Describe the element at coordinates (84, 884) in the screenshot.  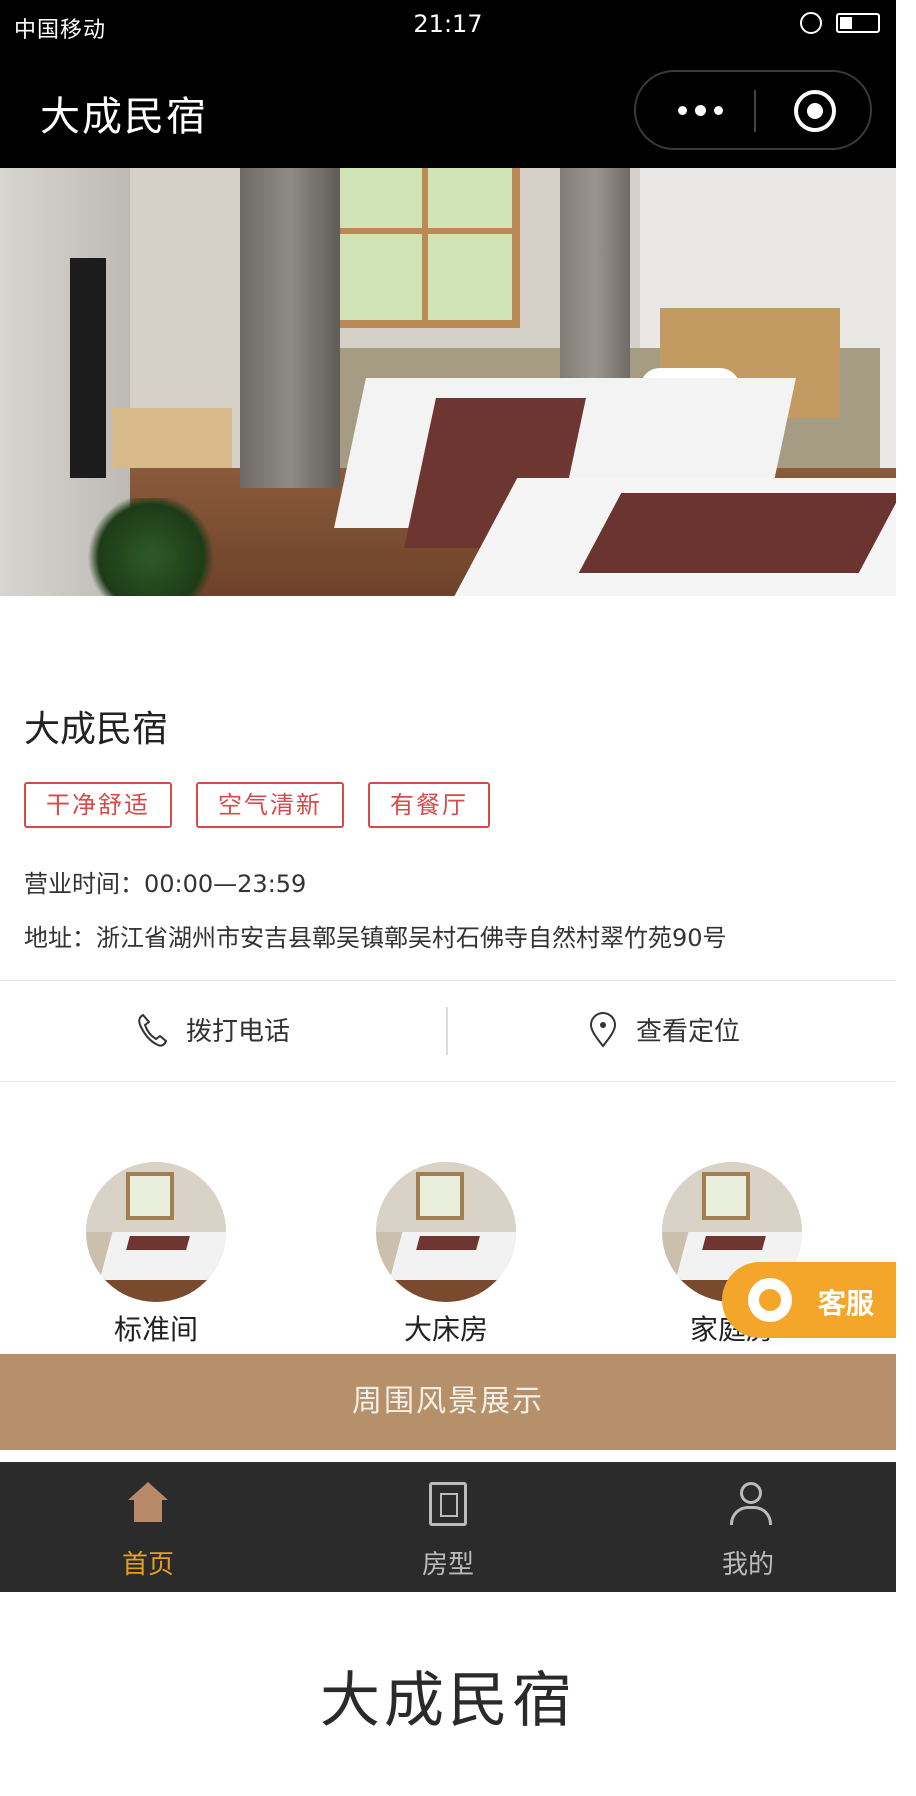
I see `hours-label: 营业时间：` at that location.